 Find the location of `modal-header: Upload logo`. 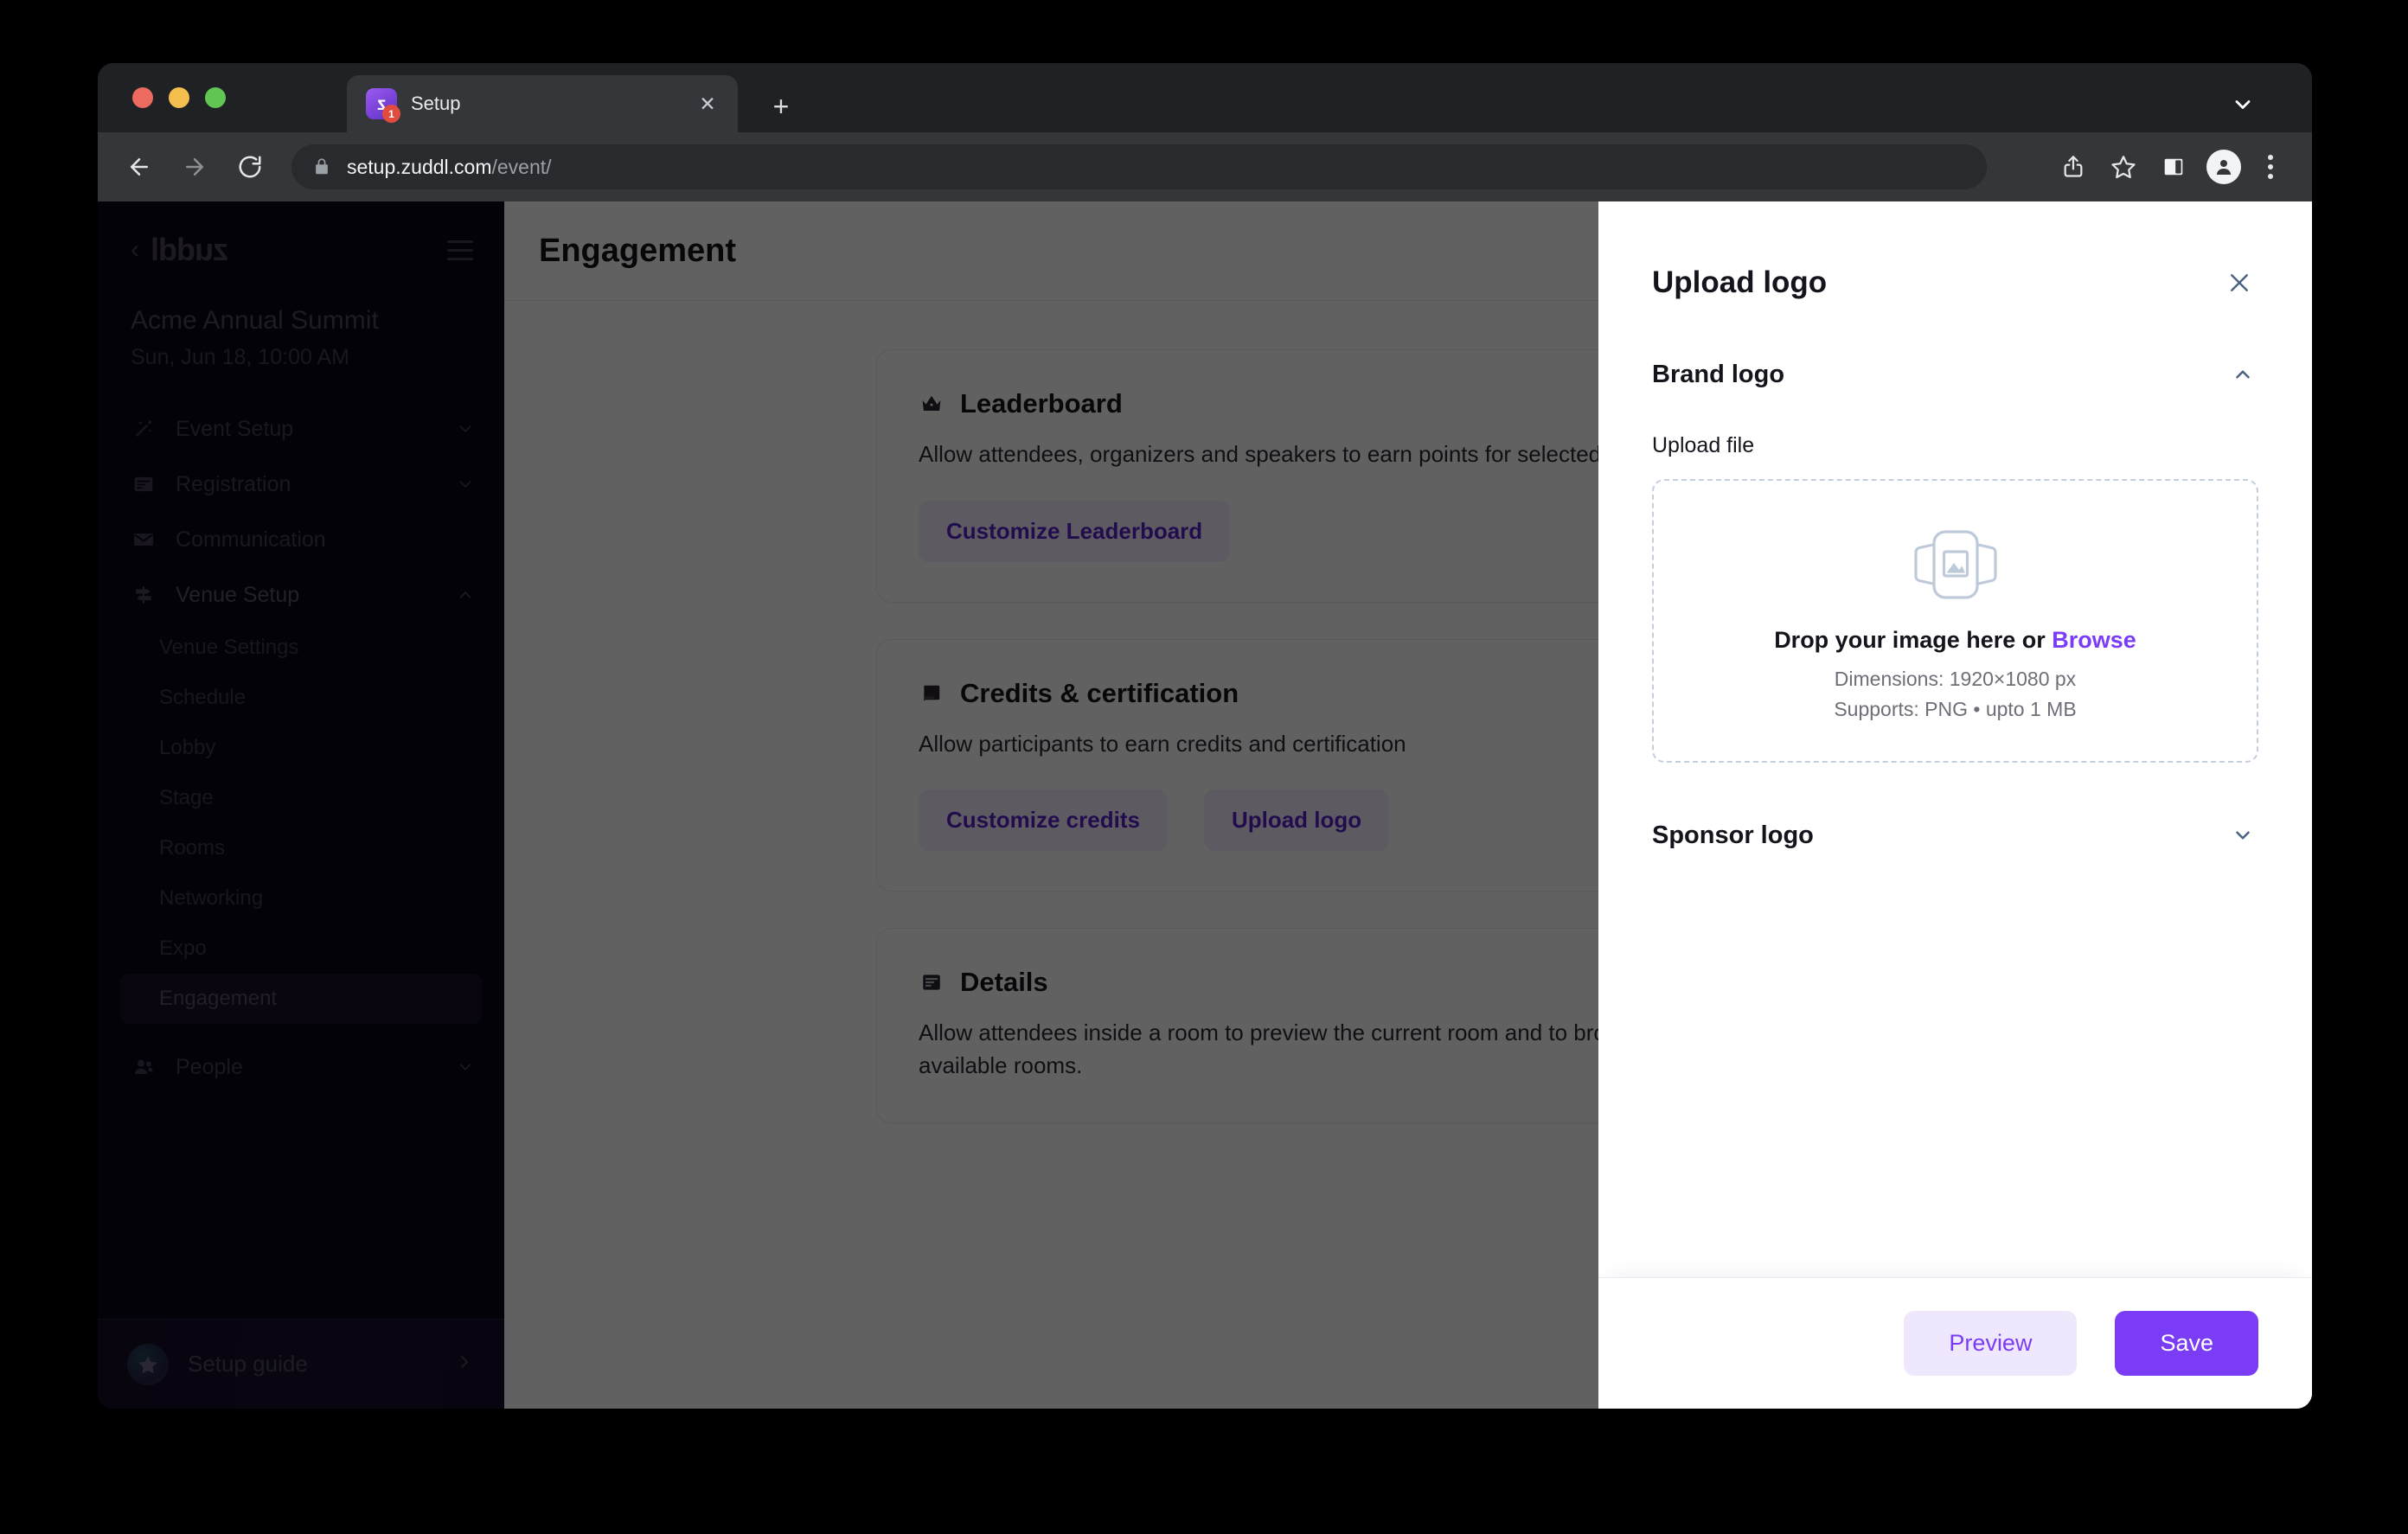

modal-header: Upload logo is located at coordinates (1955, 283).